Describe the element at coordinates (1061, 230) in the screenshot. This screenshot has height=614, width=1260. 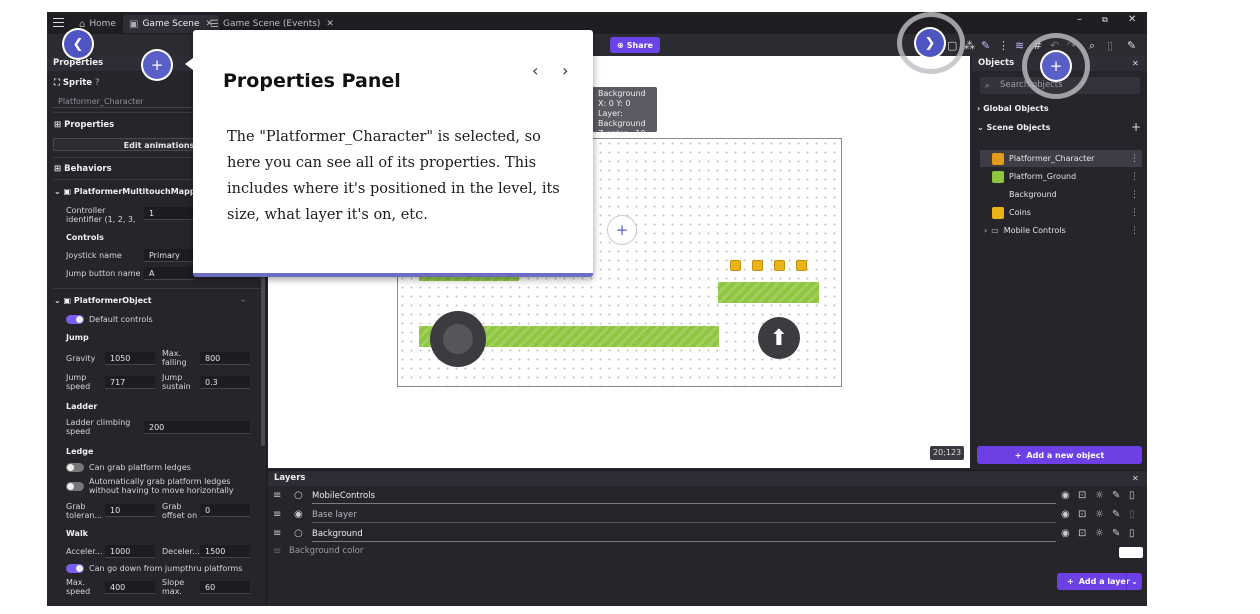
I see `folder-item: › ▭ Mobile Controls ⋮` at that location.